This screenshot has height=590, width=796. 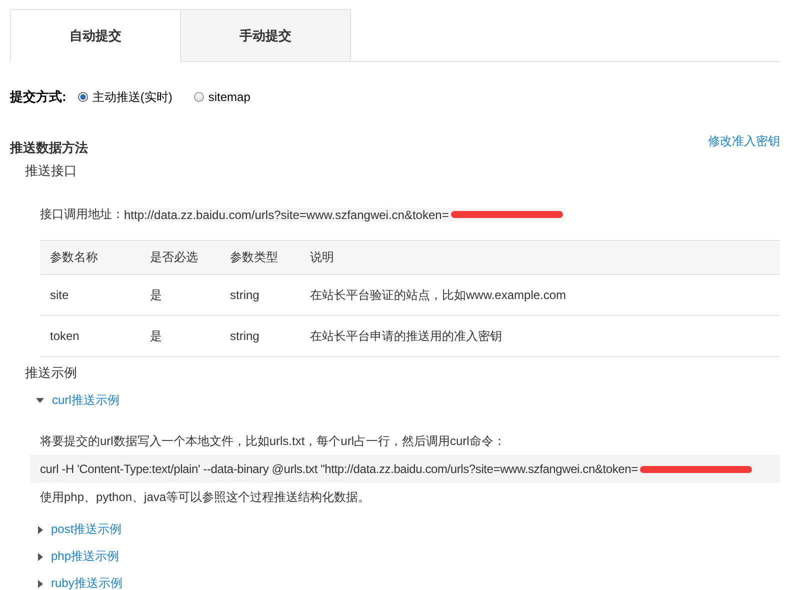 What do you see at coordinates (86, 400) in the screenshot?
I see `example-link: curl推送示例` at bounding box center [86, 400].